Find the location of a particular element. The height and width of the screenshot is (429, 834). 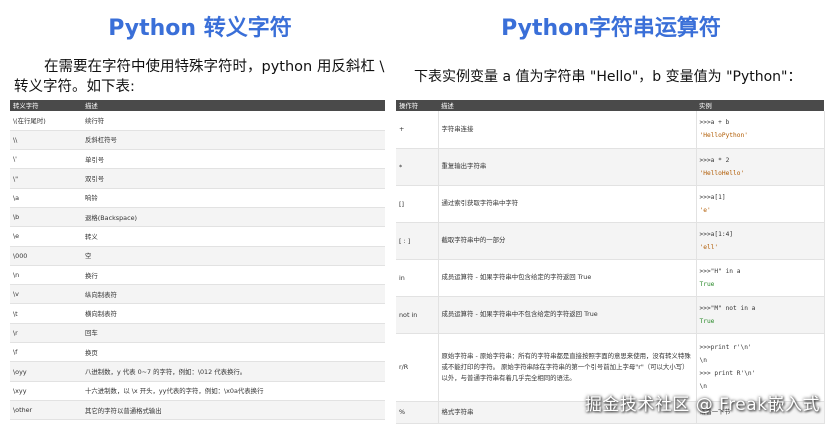

escape-char-cell: \v is located at coordinates (46, 294).